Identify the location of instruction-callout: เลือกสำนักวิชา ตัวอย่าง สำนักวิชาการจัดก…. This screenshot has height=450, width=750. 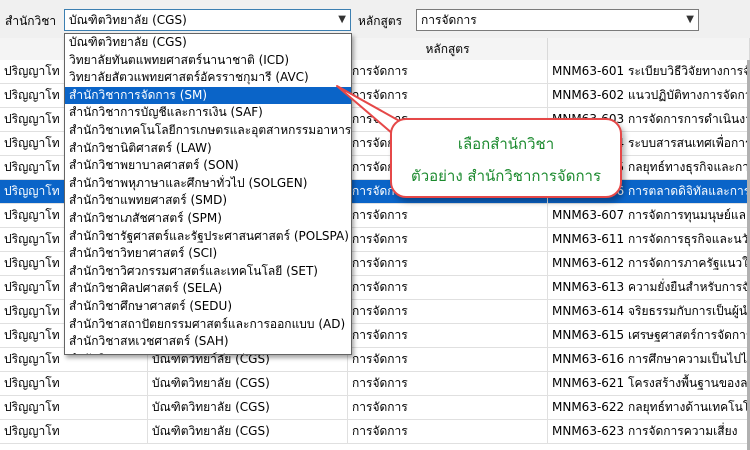
(506, 158).